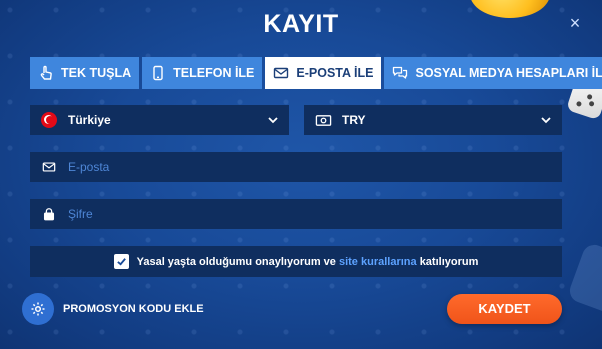  What do you see at coordinates (80, 214) in the screenshot?
I see `password-placeholder: Şifre` at bounding box center [80, 214].